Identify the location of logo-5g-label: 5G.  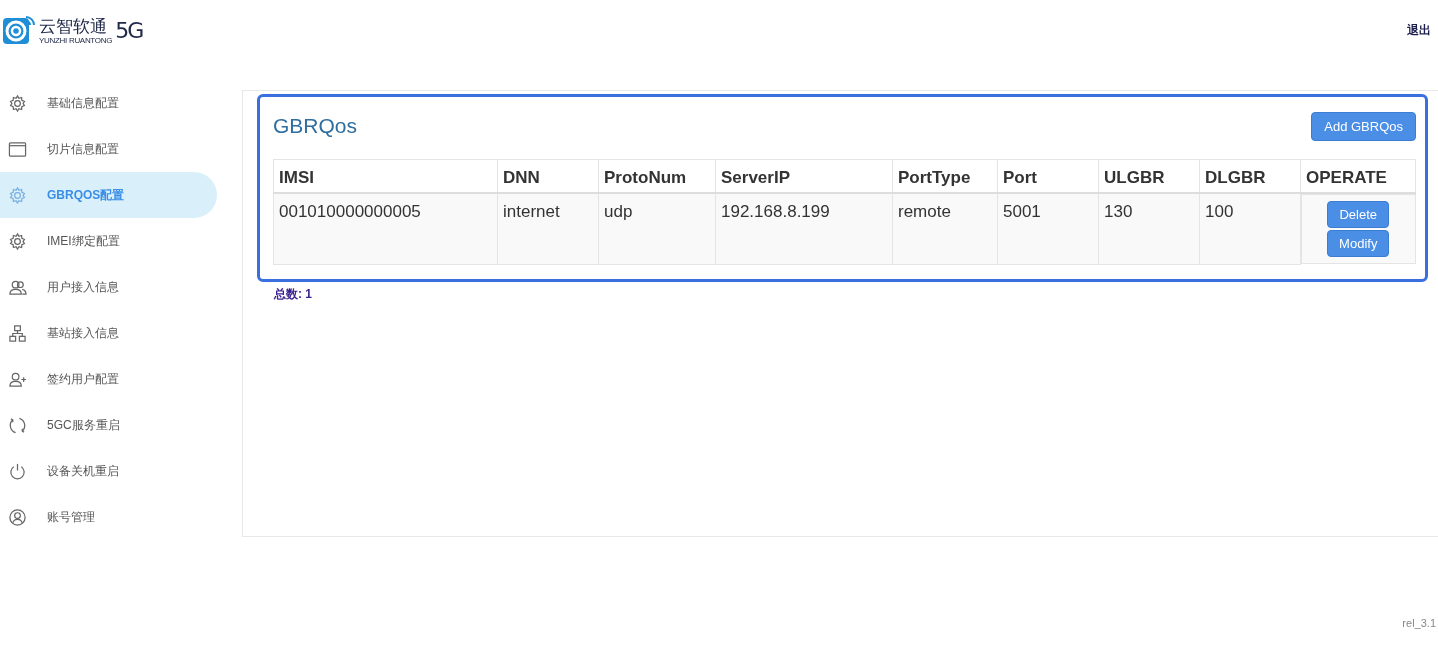
(129, 30).